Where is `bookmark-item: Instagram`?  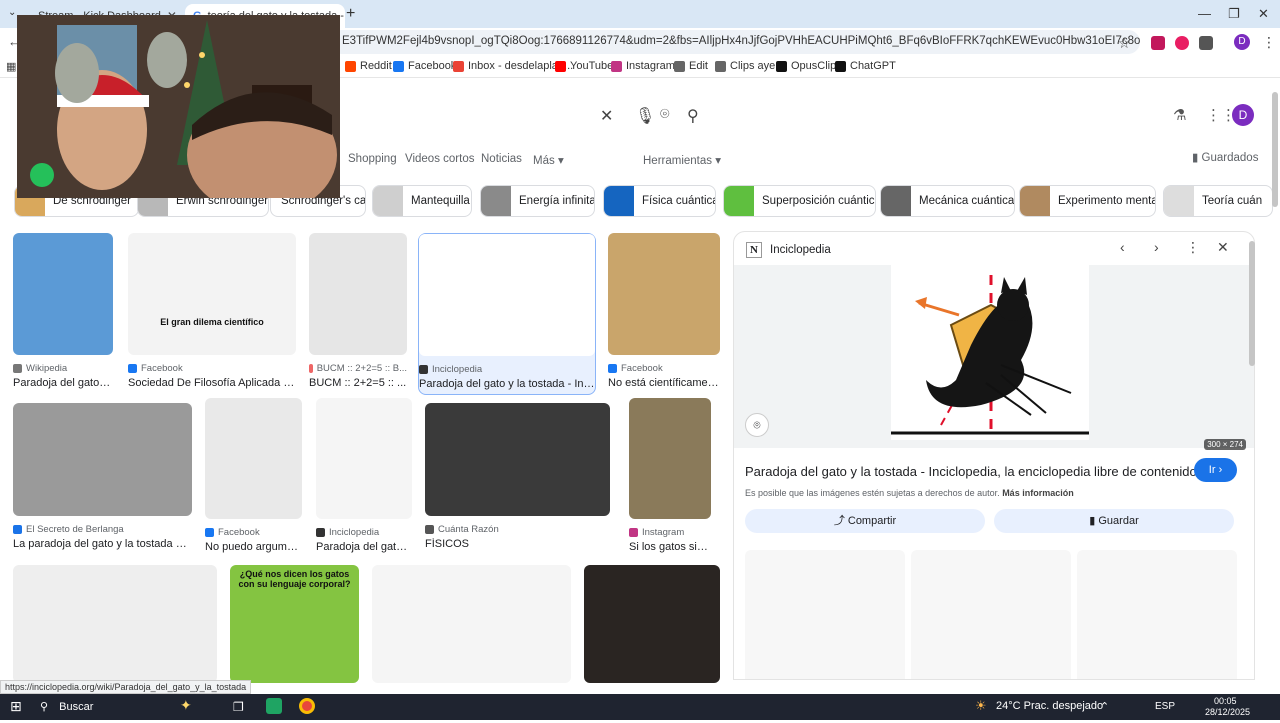 bookmark-item: Instagram is located at coordinates (643, 66).